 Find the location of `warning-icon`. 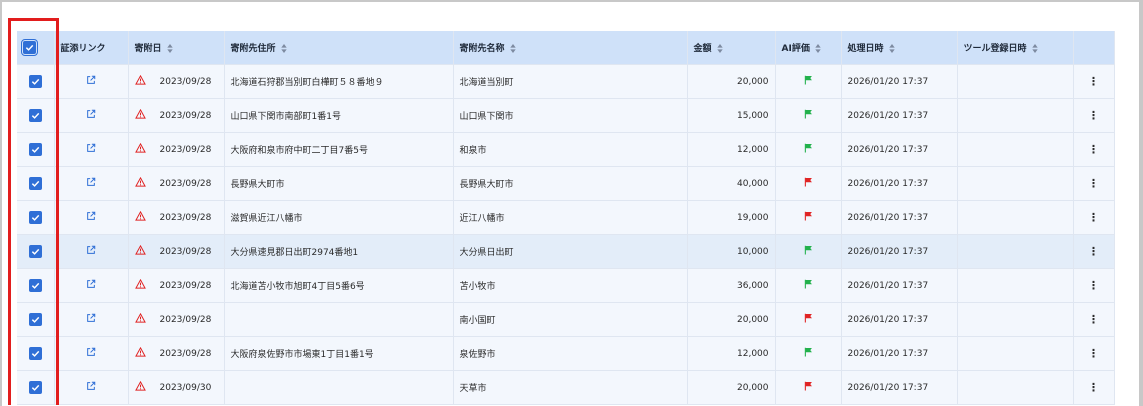

warning-icon is located at coordinates (140, 319).